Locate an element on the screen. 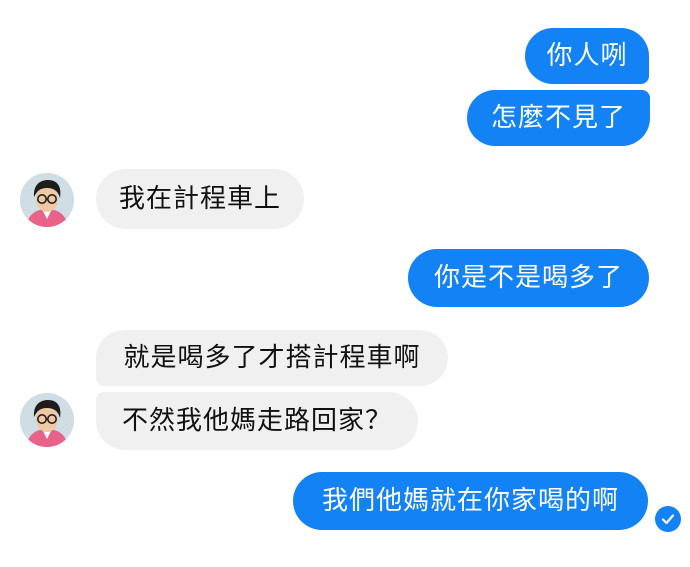 This screenshot has width=690, height=567. message-text: 我在計程車上 is located at coordinates (199, 199).